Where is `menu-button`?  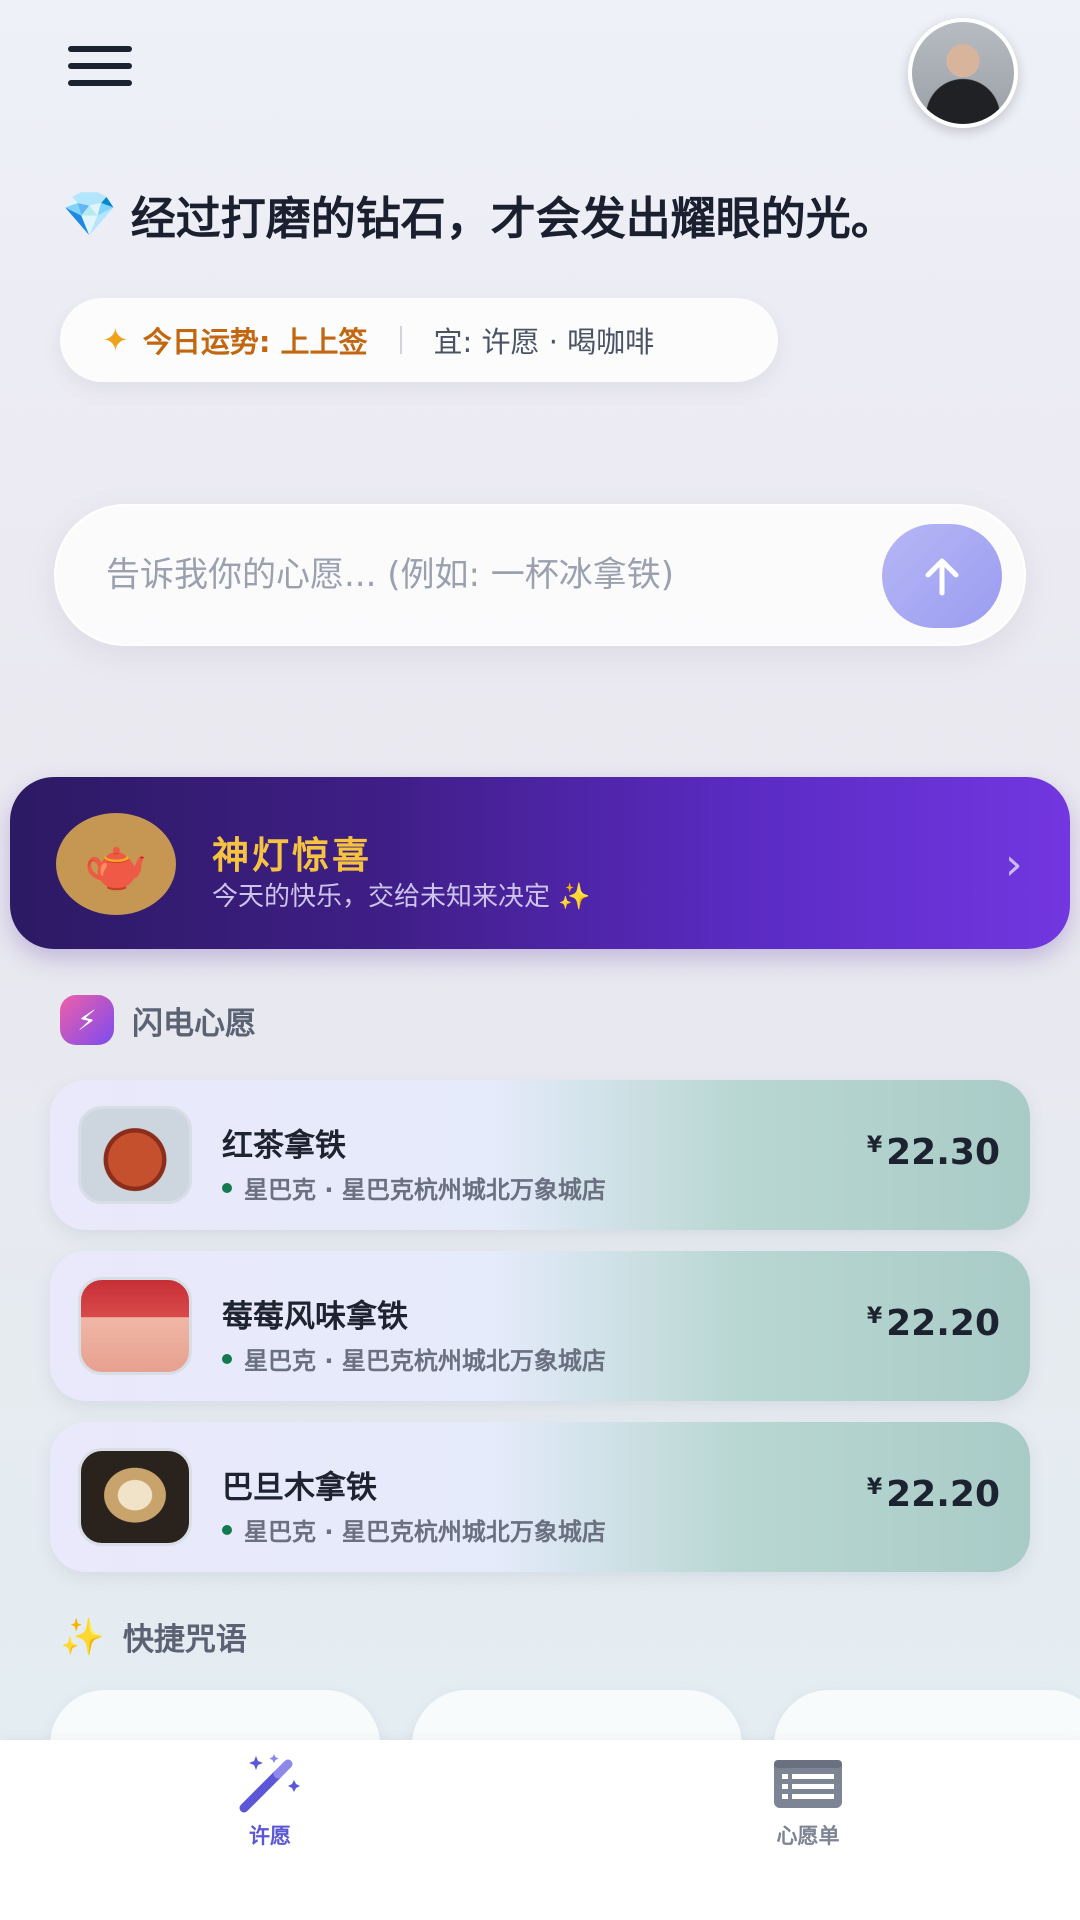
menu-button is located at coordinates (100, 66).